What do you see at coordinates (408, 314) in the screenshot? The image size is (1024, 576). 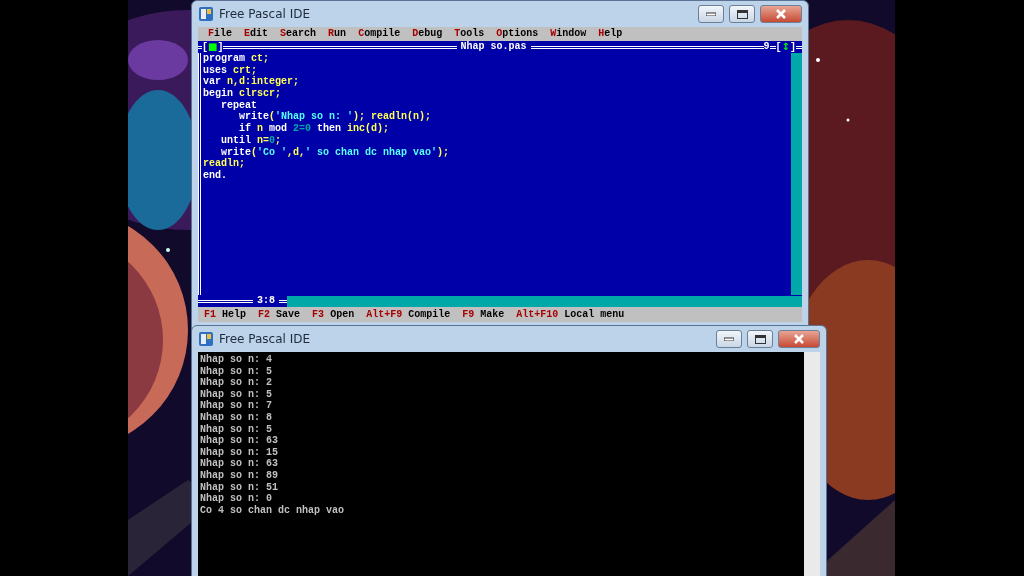 I see `status-item: Alt+F9 Compile` at bounding box center [408, 314].